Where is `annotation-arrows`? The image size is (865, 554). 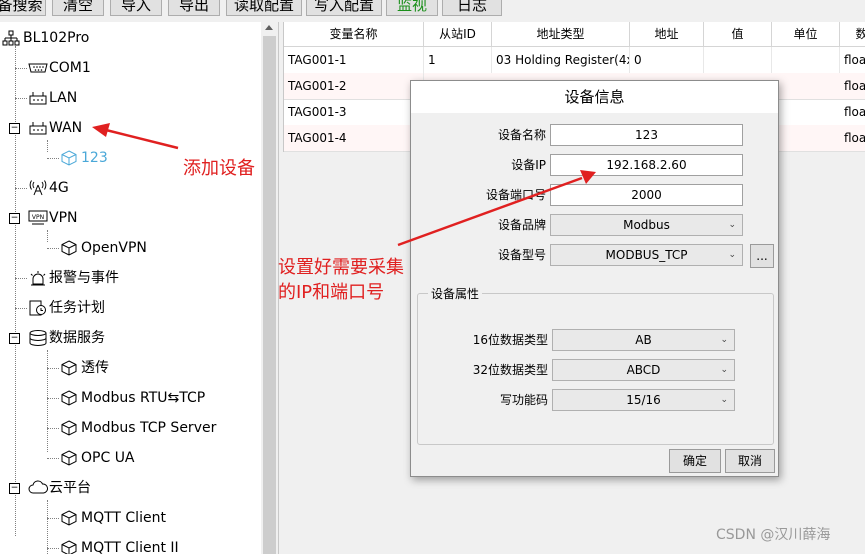
annotation-arrows is located at coordinates (344, 185).